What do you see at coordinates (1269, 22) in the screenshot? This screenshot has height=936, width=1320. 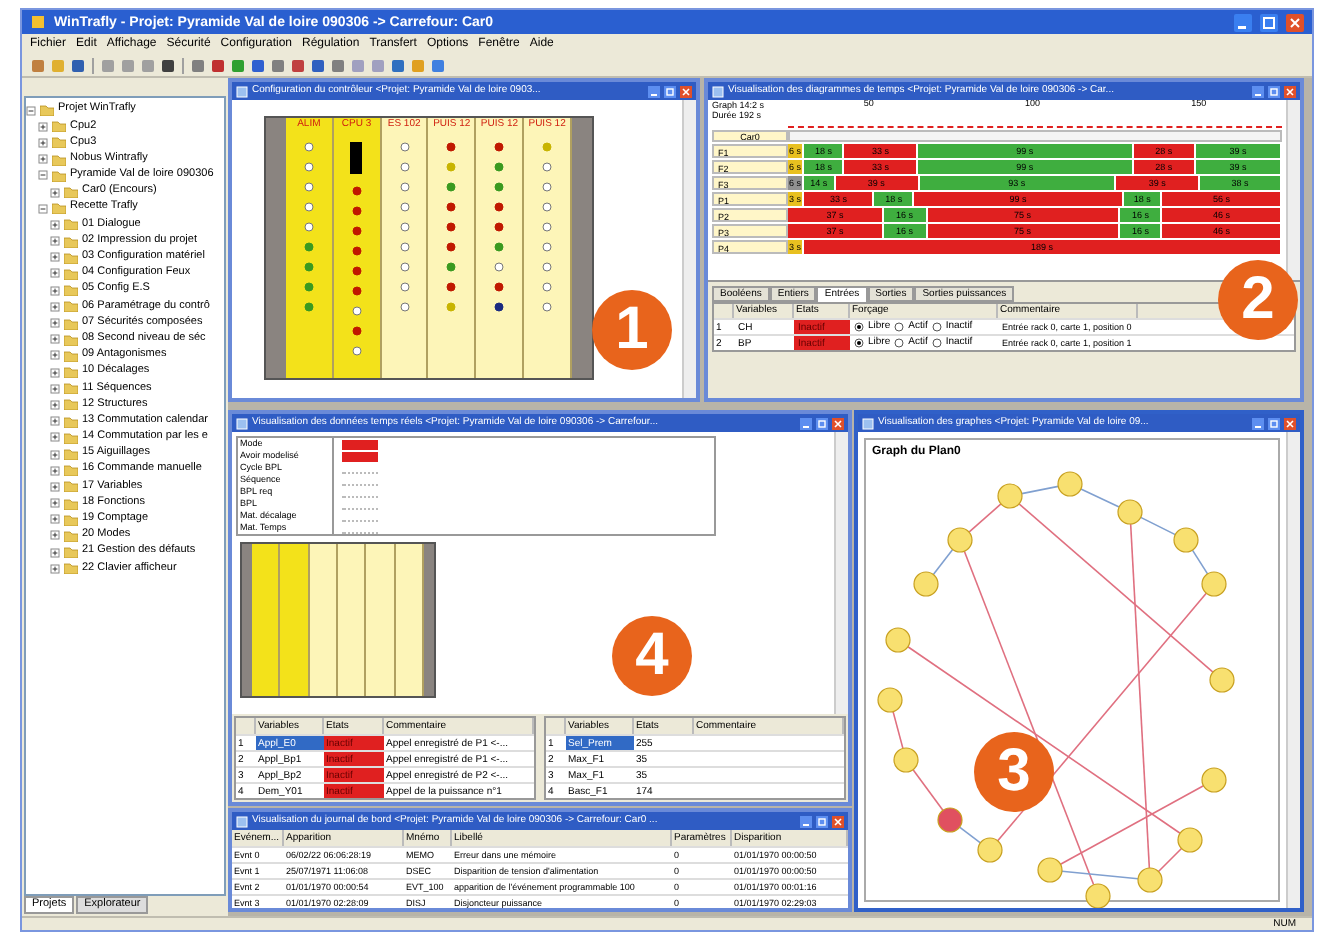 I see `maximize-icon` at bounding box center [1269, 22].